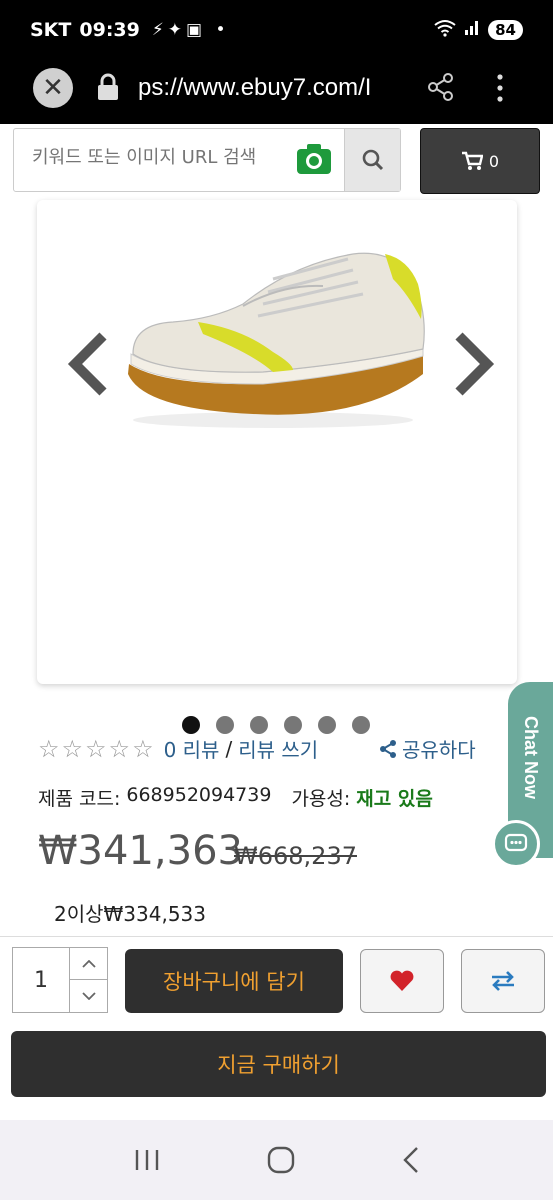  I want to click on star-rating: ☆☆☆☆☆, so click(97, 748).